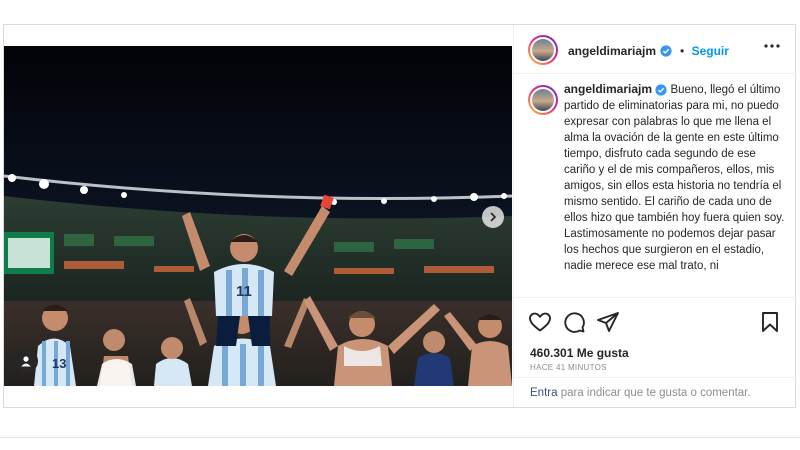 The width and height of the screenshot is (800, 450). I want to click on next-image-button, so click(493, 217).